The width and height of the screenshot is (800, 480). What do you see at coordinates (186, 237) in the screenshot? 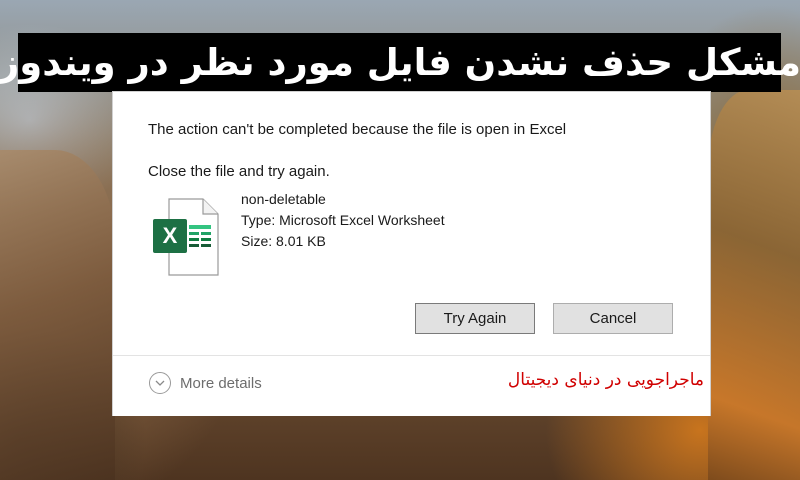
I see `excel-file-icon: X` at bounding box center [186, 237].